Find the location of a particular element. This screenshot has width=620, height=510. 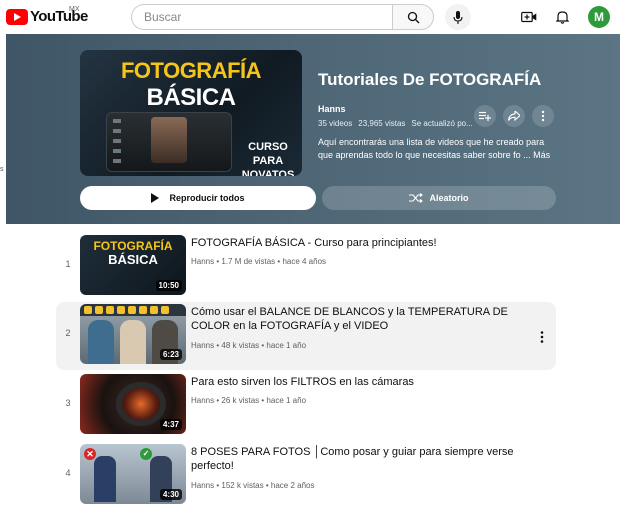

create-button is located at coordinates (529, 17).